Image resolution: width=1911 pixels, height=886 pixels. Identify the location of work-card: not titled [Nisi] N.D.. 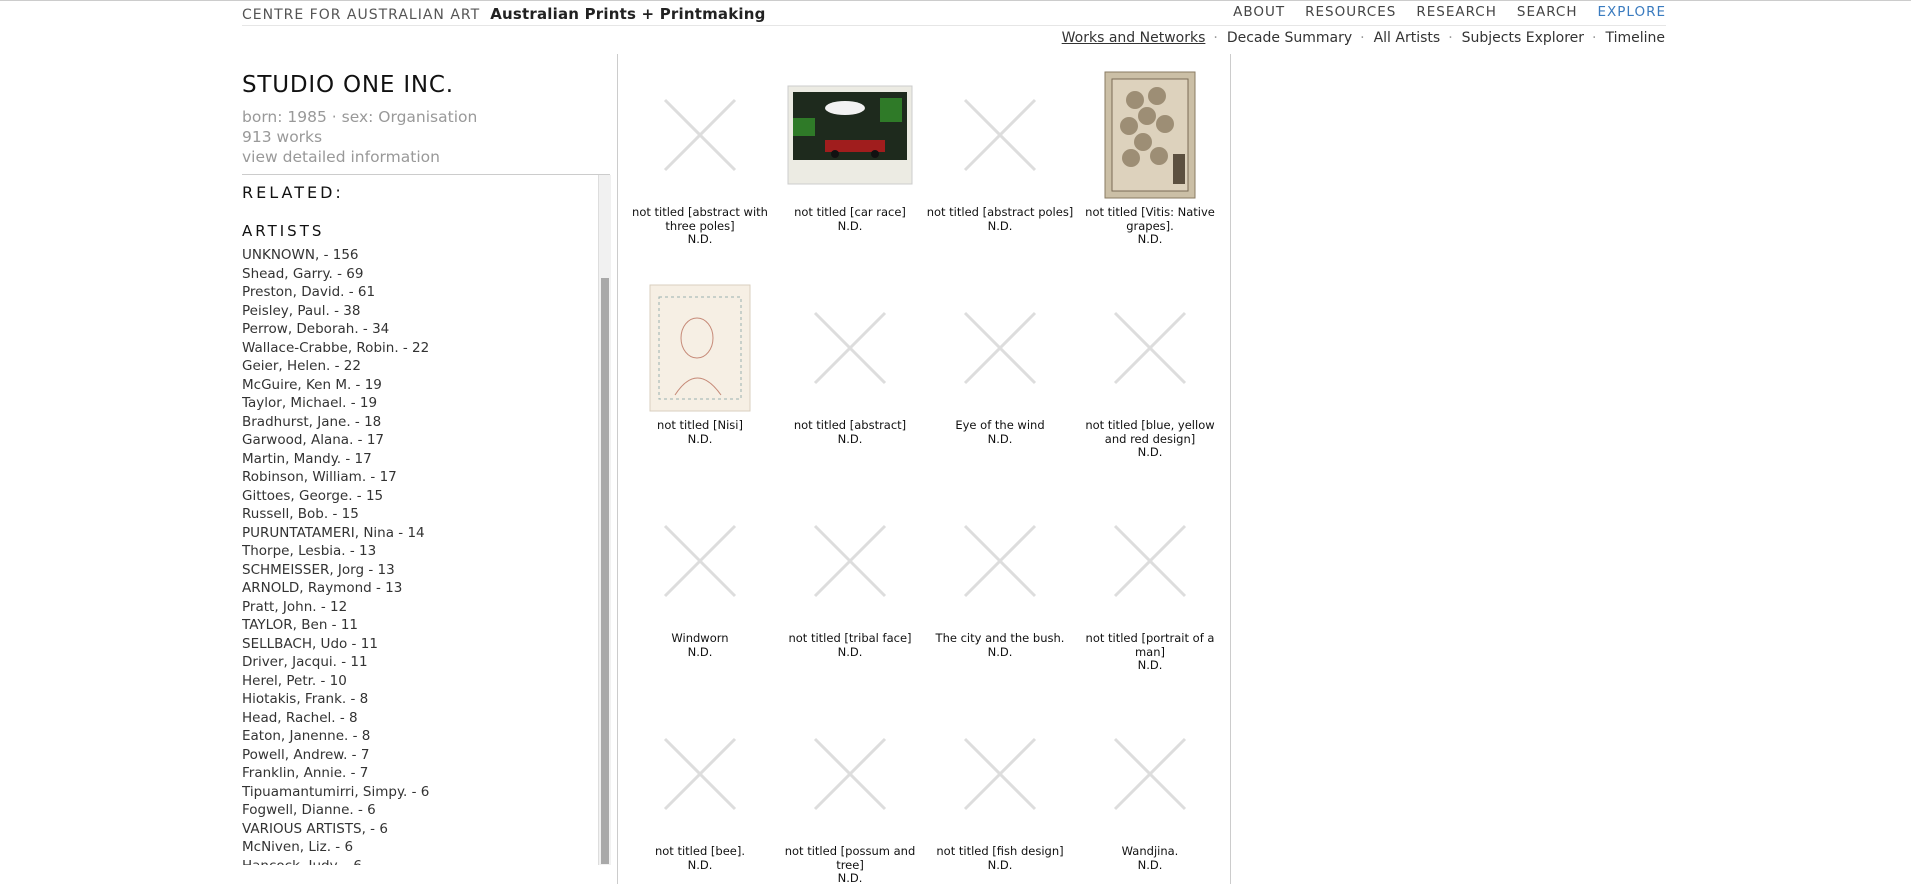
(700, 364).